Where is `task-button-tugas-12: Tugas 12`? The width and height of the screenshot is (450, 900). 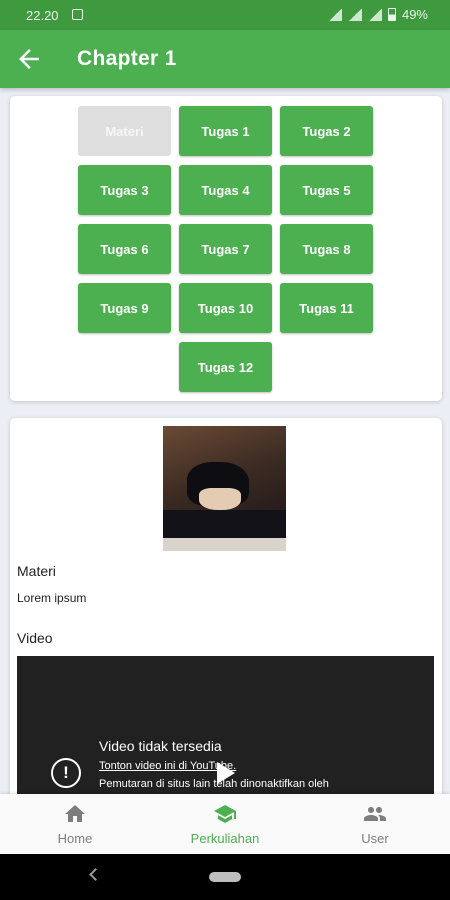
task-button-tugas-12: Tugas 12 is located at coordinates (225, 367).